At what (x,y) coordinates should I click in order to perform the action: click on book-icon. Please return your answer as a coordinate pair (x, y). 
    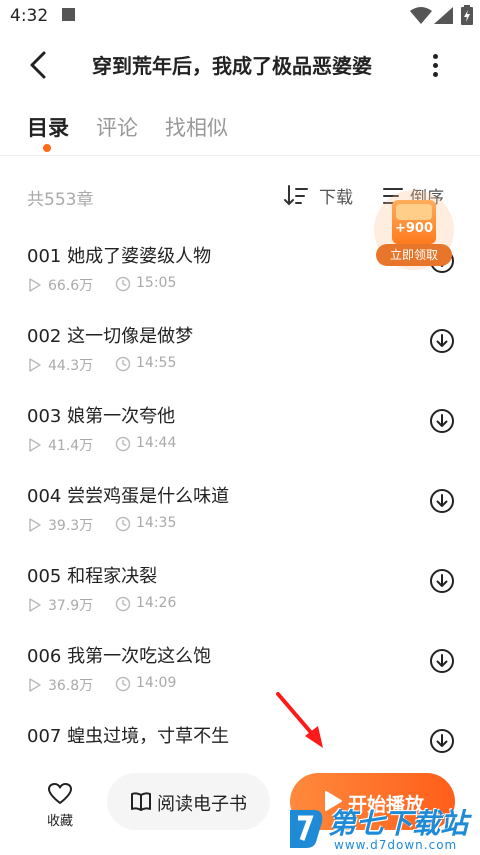
    Looking at the image, I should click on (141, 801).